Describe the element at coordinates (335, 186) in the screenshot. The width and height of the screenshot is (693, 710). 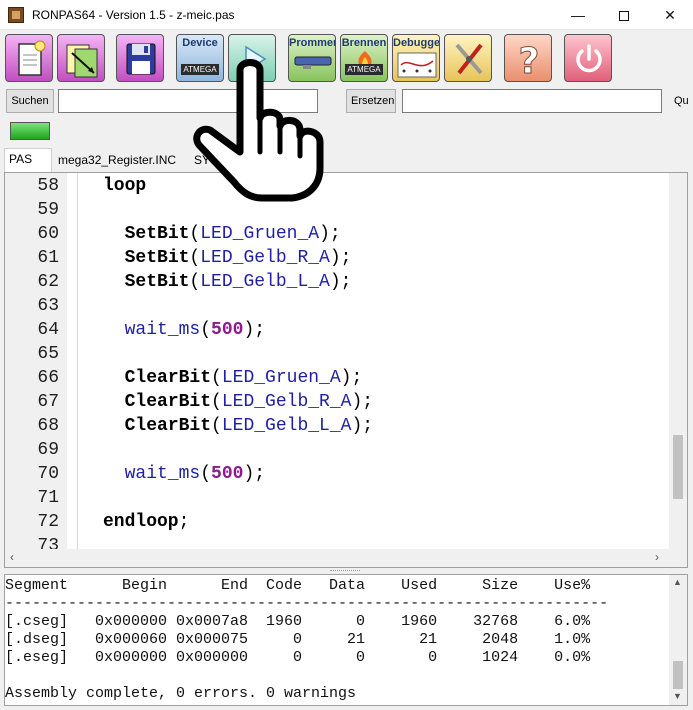
I see `code-line: 58 loop` at that location.